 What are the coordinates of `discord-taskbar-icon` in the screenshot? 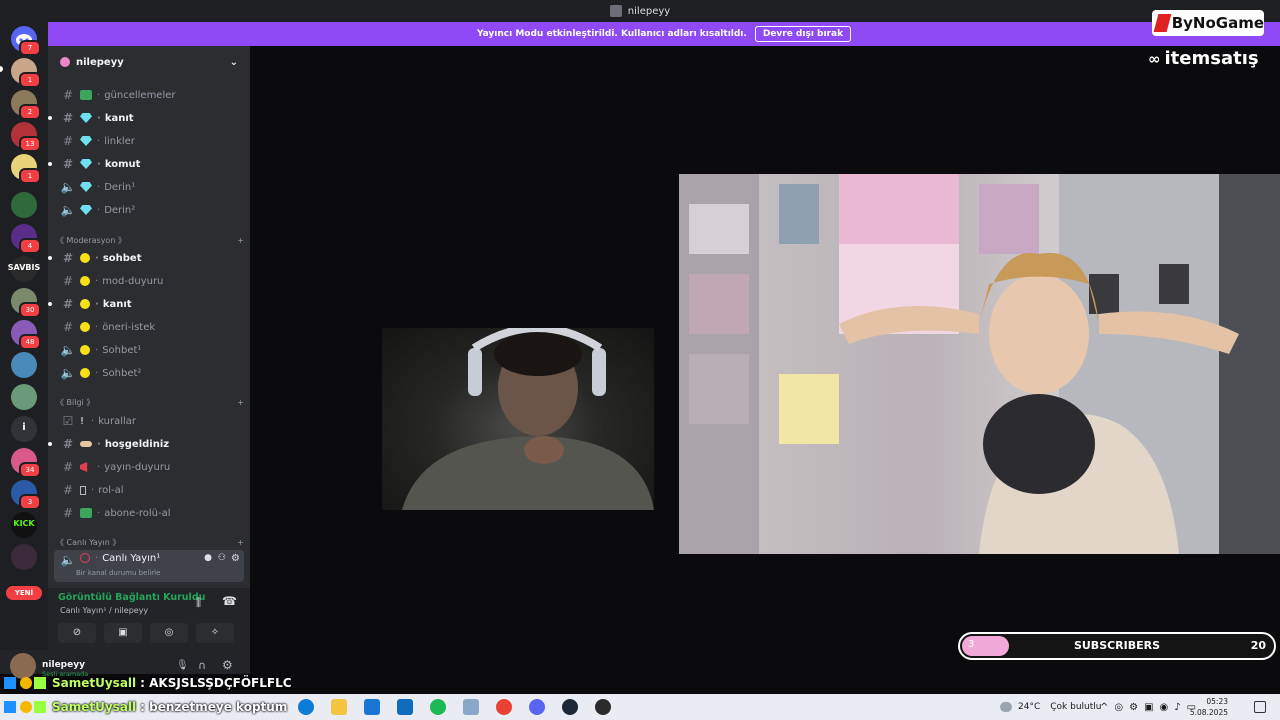 It's located at (537, 707).